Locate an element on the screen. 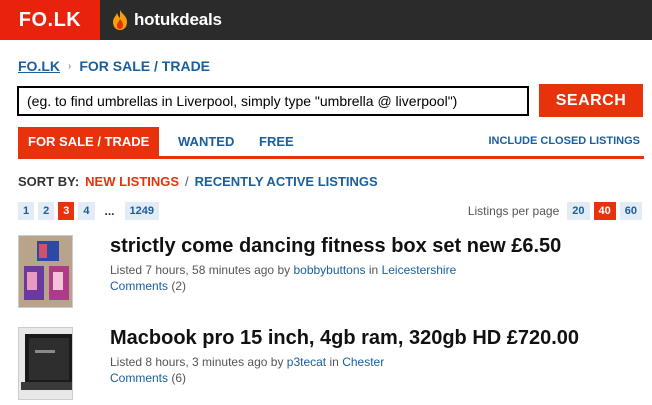  sort-label: SORT BY: is located at coordinates (49, 181).